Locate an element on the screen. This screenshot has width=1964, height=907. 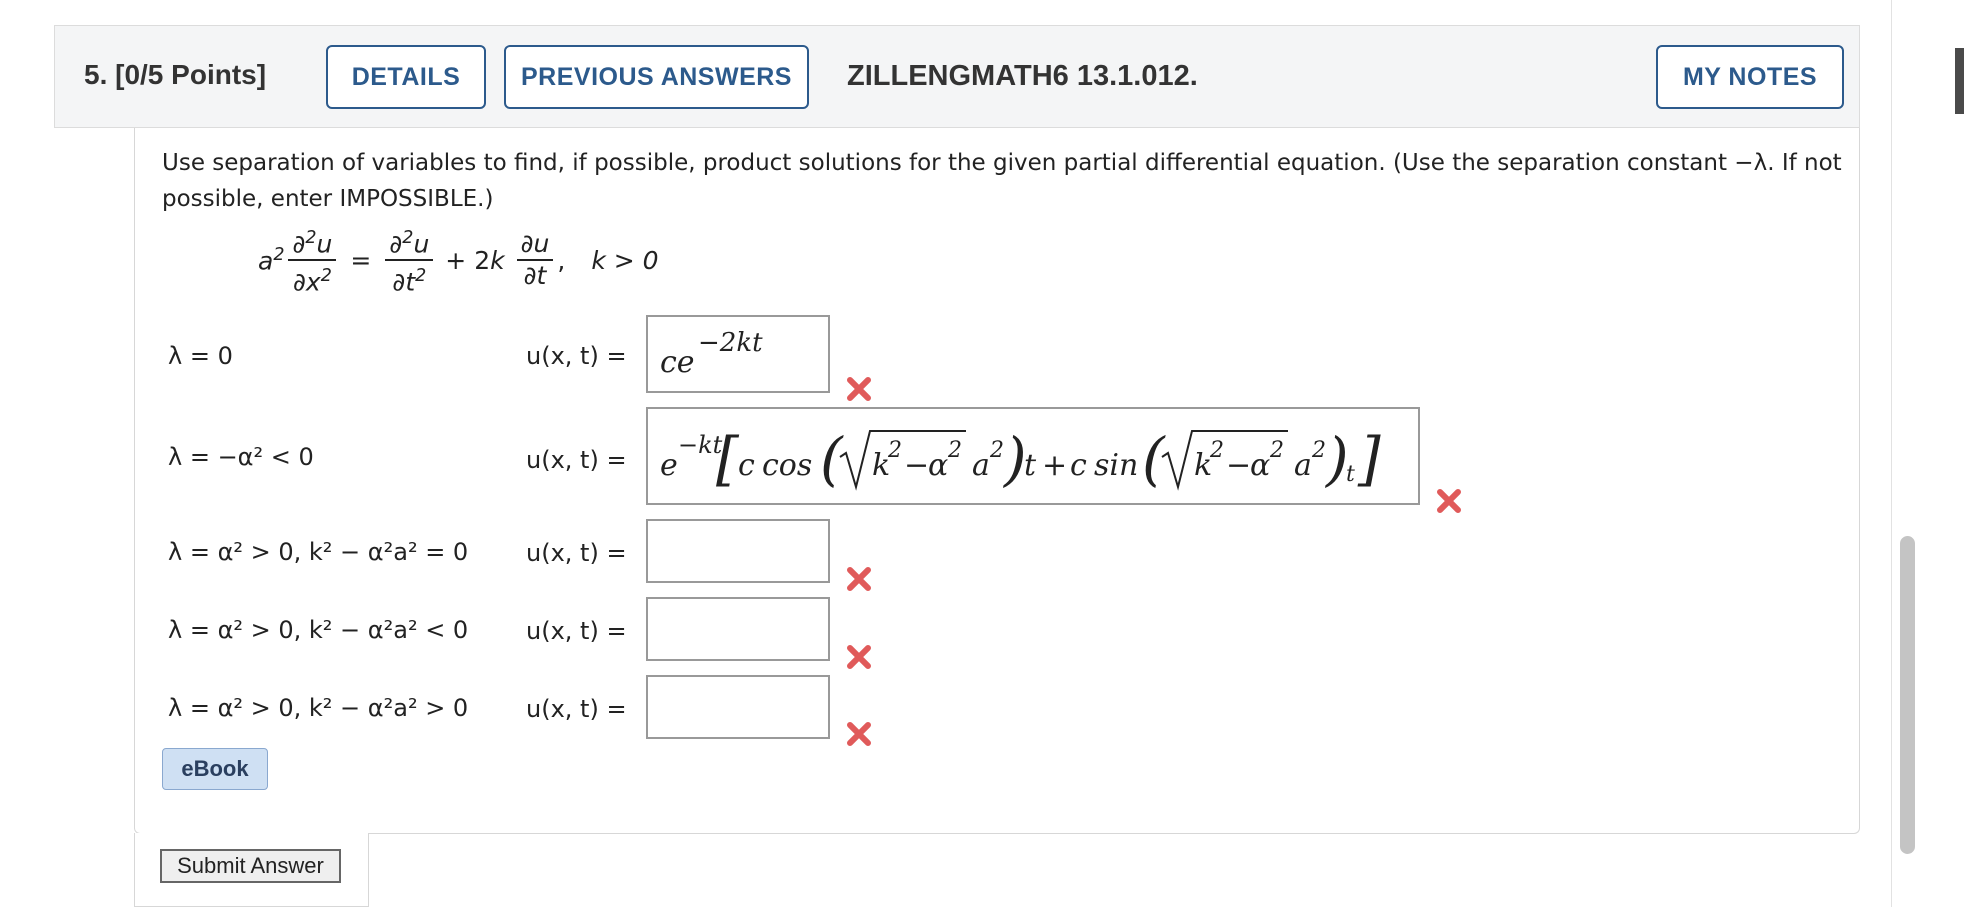
case-condition-5: λ = α² > 0, k² − α²a² > 0 is located at coordinates (318, 708).